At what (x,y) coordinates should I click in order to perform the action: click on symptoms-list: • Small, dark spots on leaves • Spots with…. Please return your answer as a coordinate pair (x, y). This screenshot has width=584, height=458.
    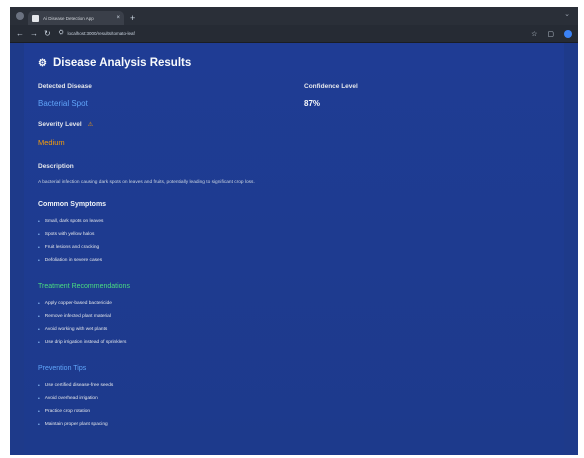
    Looking at the image, I should click on (292, 241).